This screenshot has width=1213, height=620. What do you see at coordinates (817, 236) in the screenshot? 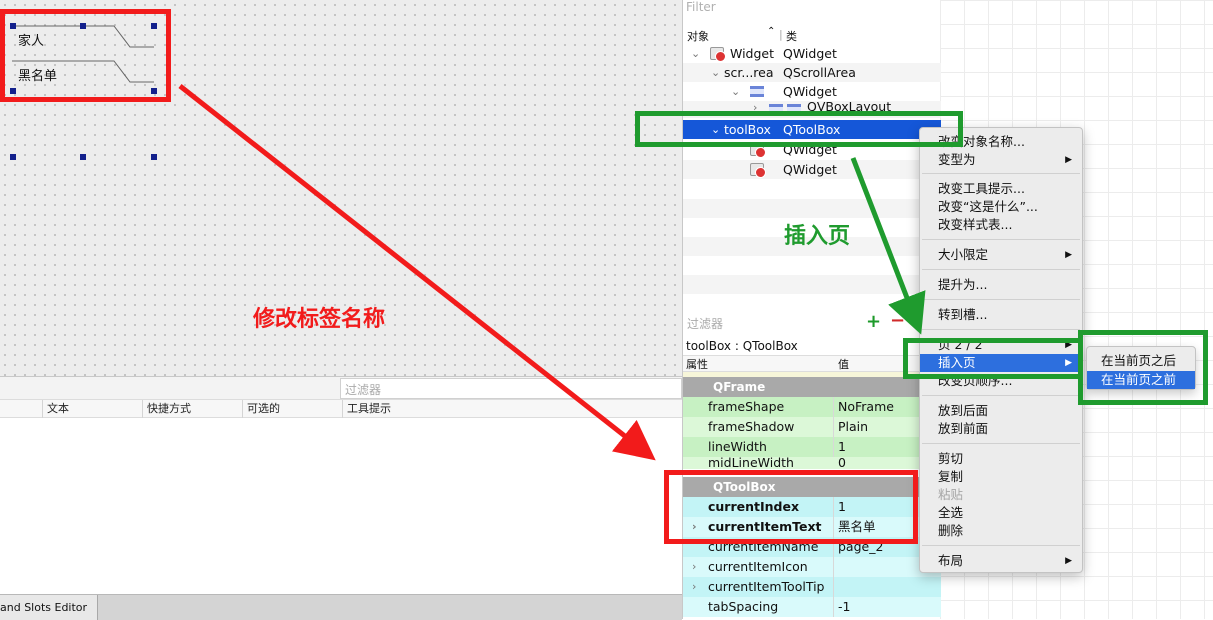
I see `annotation-text-insert-page: 插入页` at bounding box center [817, 236].